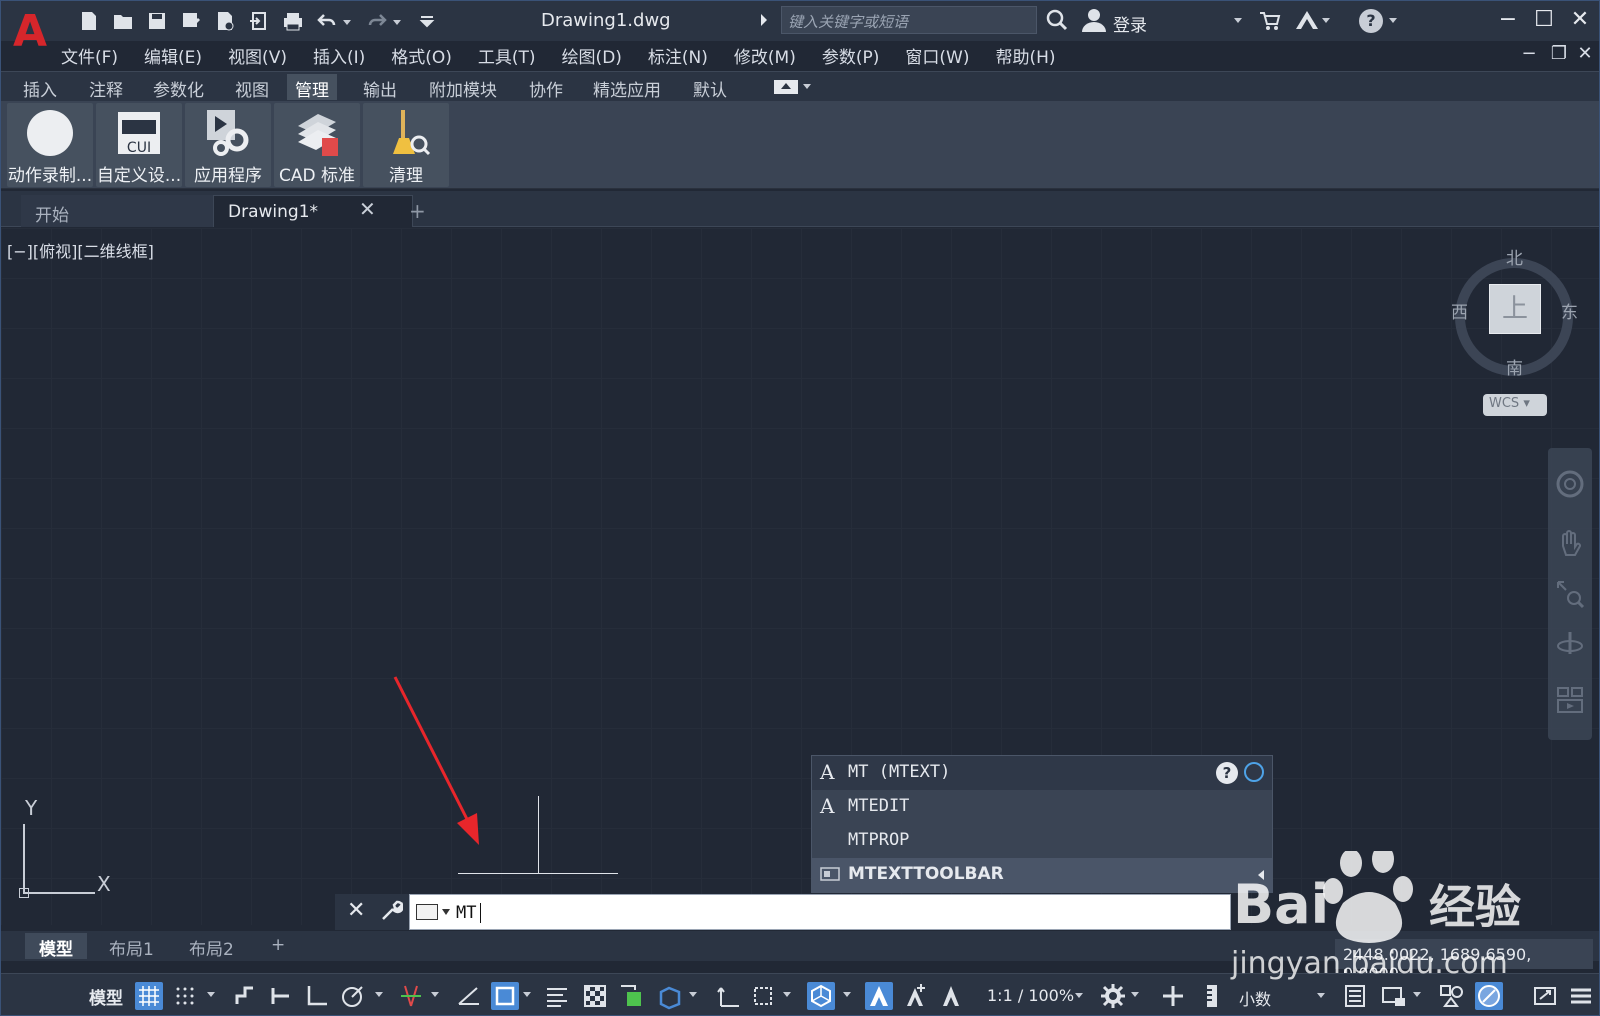 Image resolution: width=1600 pixels, height=1016 pixels. What do you see at coordinates (727, 996) in the screenshot?
I see `dynamic-ucs-icon` at bounding box center [727, 996].